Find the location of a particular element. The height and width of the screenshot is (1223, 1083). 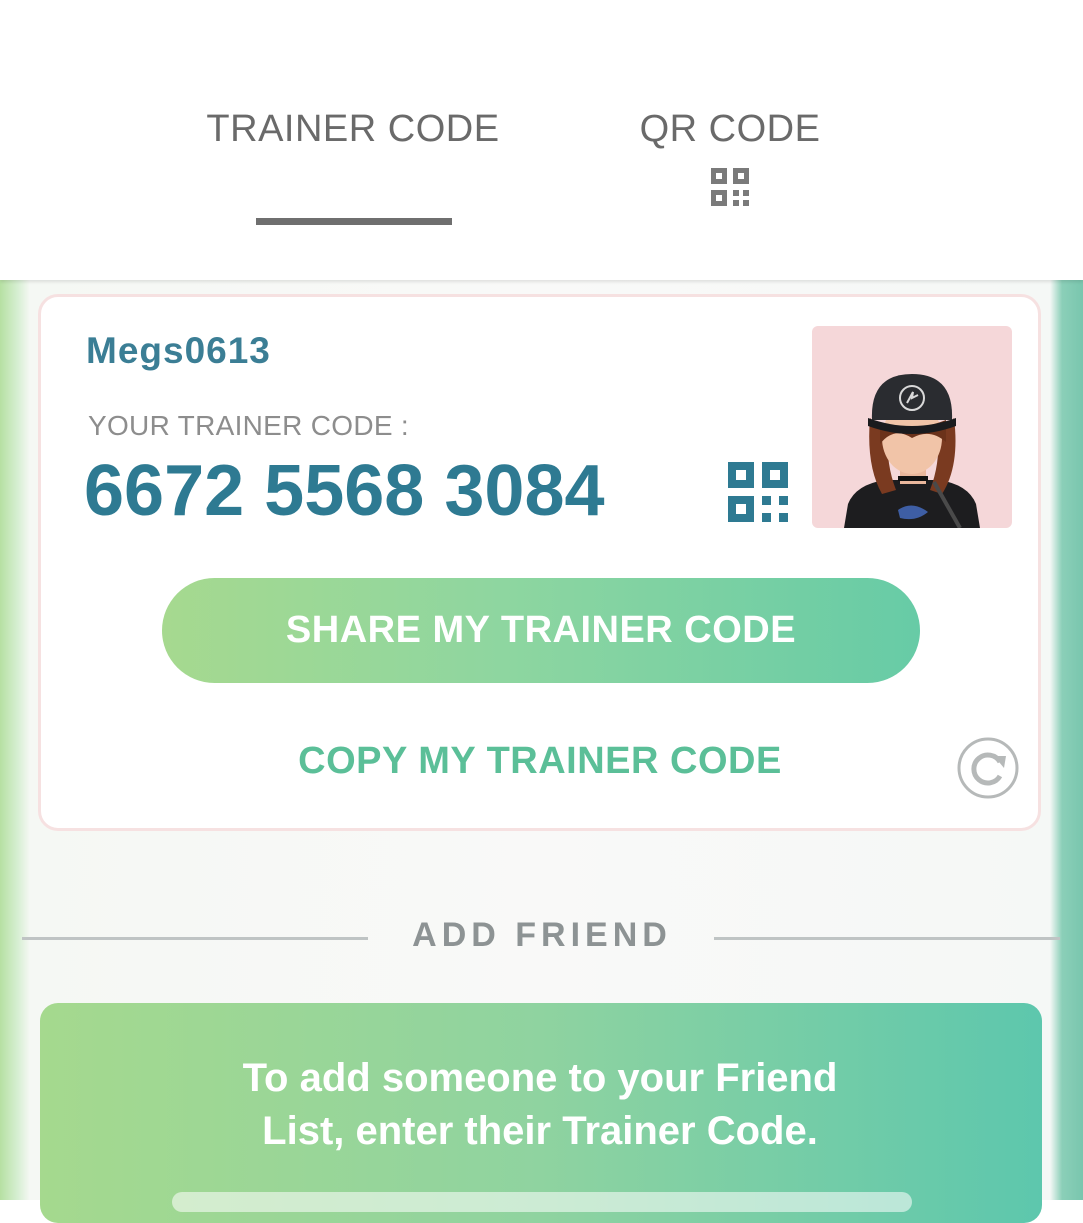

copy-trainer-code-link: COPY MY TRAINER CODE is located at coordinates (540, 768).